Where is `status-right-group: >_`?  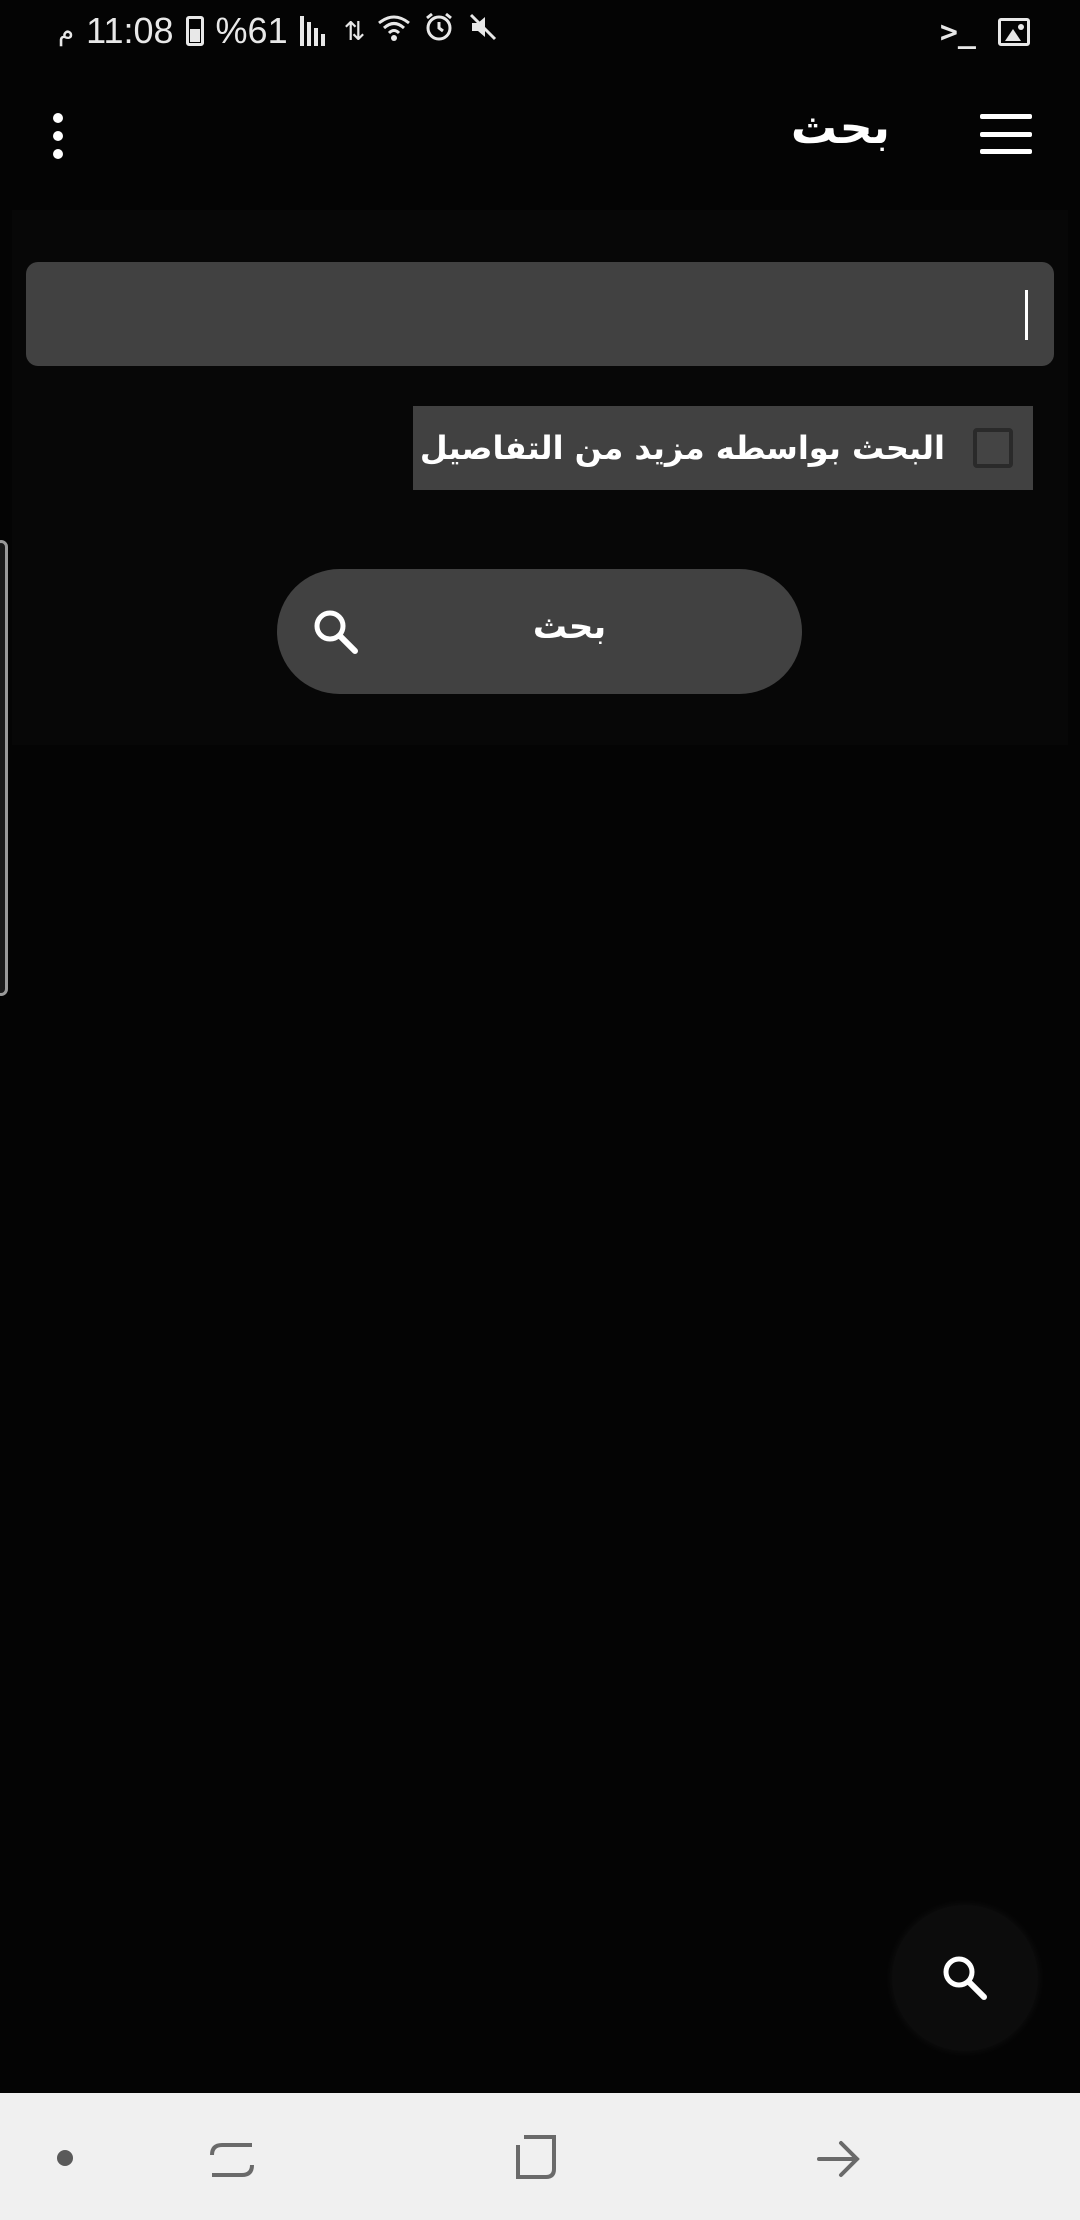
status-right-group: >_ is located at coordinates (985, 32).